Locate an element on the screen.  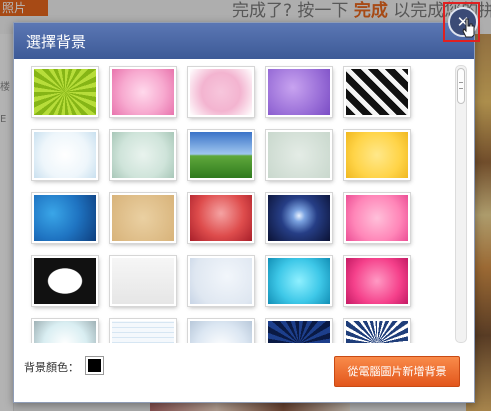
background-thumbnail-white-paper is located at coordinates (143, 281).